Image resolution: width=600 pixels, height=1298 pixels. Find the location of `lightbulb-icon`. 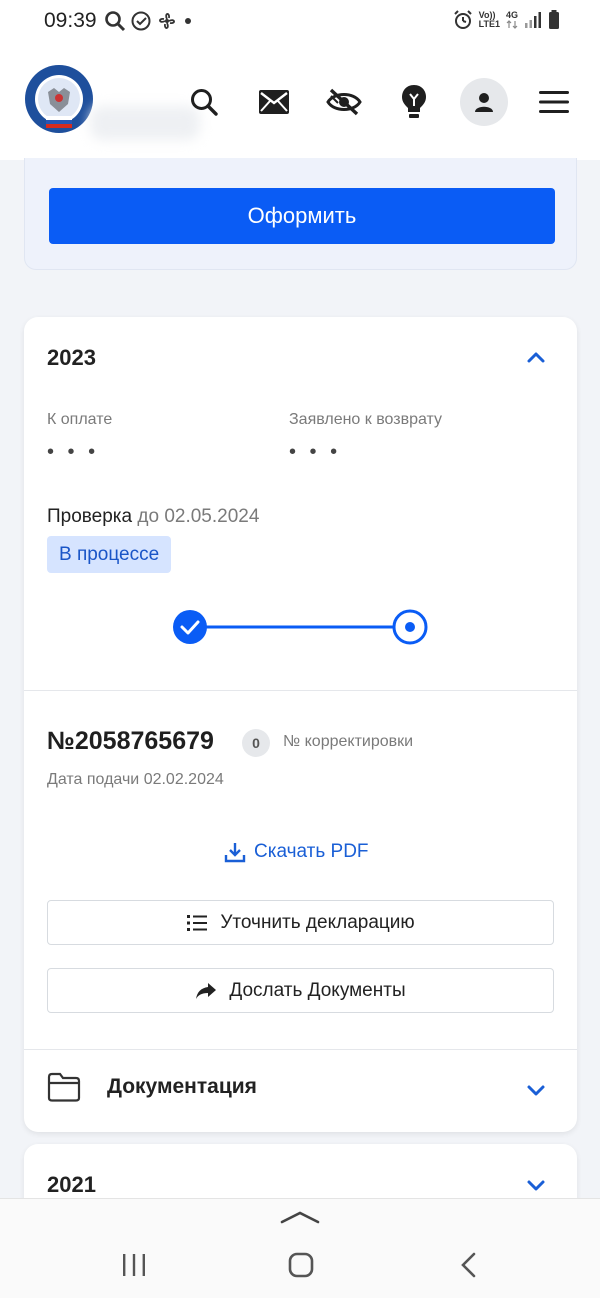

lightbulb-icon is located at coordinates (414, 101).